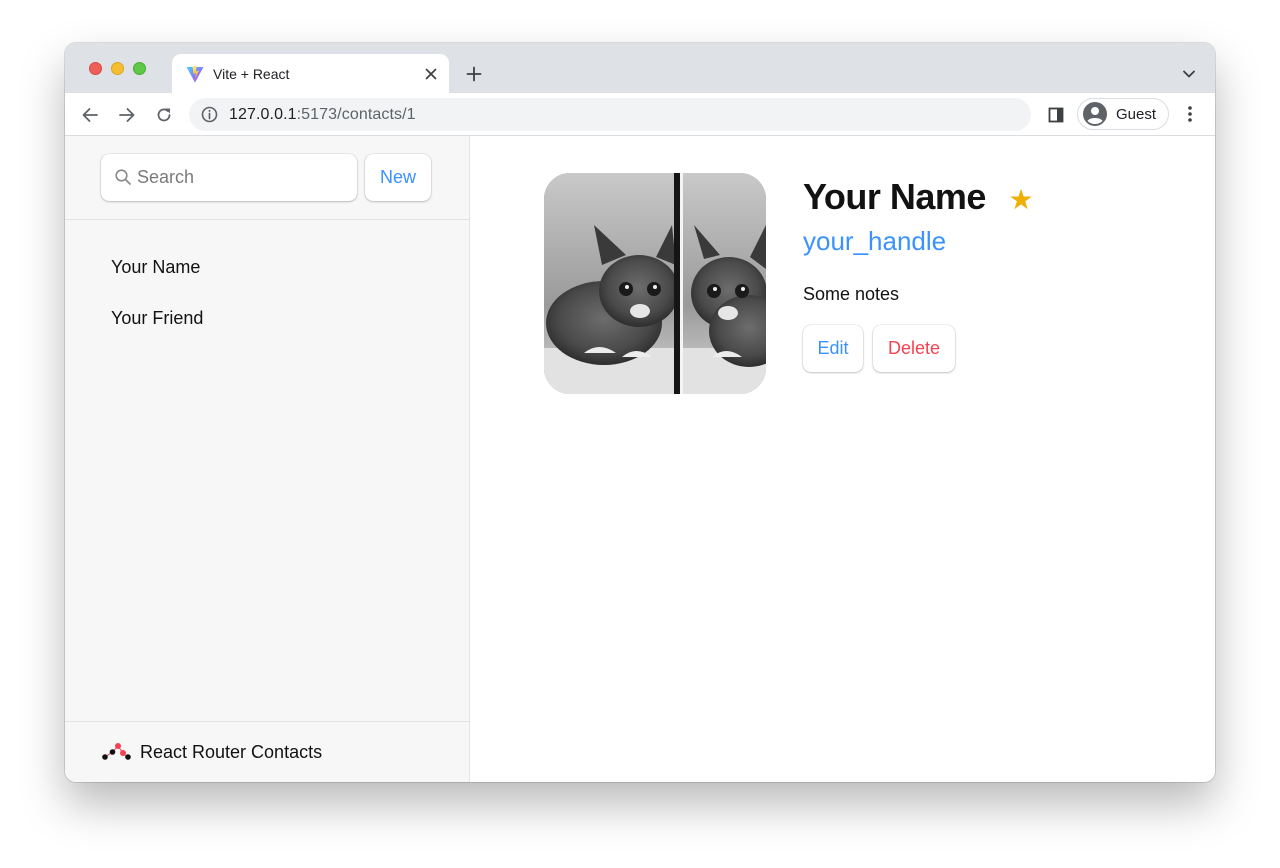 The height and width of the screenshot is (868, 1280). Describe the element at coordinates (310, 74) in the screenshot. I see `browser-tab: Vite + React` at that location.